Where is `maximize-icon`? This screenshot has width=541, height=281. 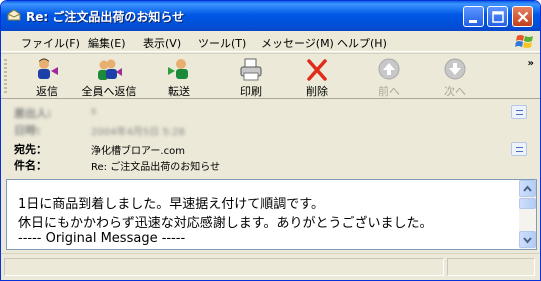
maximize-icon is located at coordinates (498, 17).